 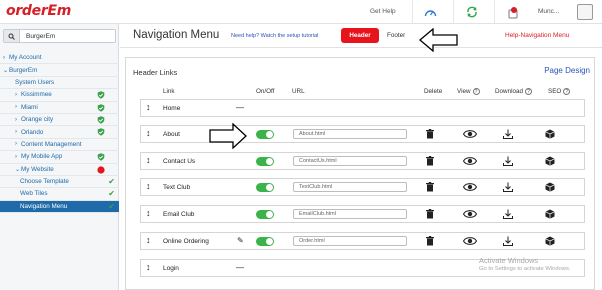 What do you see at coordinates (228, 136) in the screenshot?
I see `annotation-arrow-right` at bounding box center [228, 136].